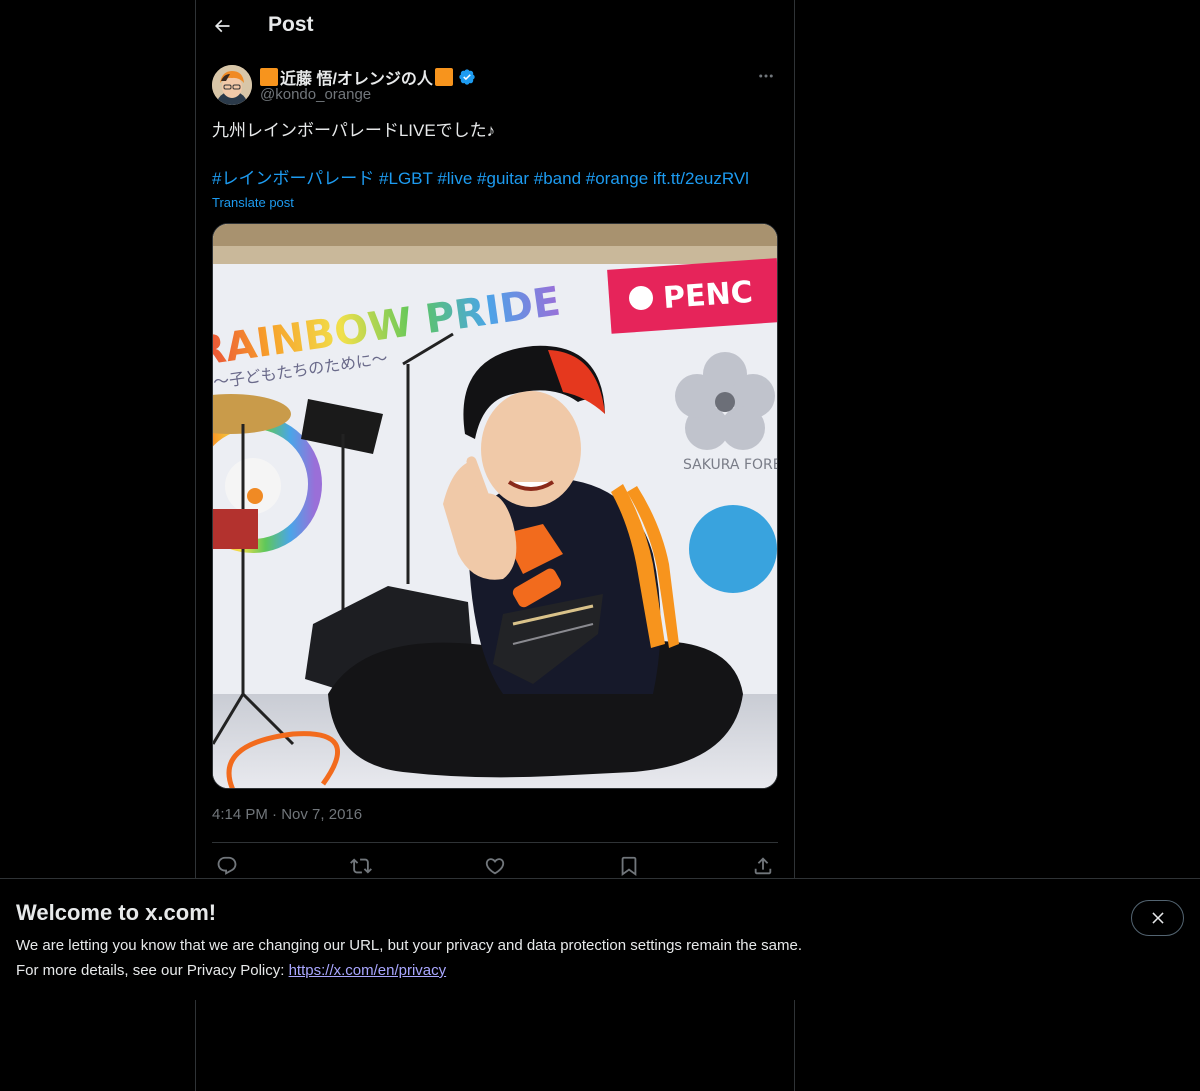  I want to click on external-link: ift.tt/2euzRVl, so click(701, 178).